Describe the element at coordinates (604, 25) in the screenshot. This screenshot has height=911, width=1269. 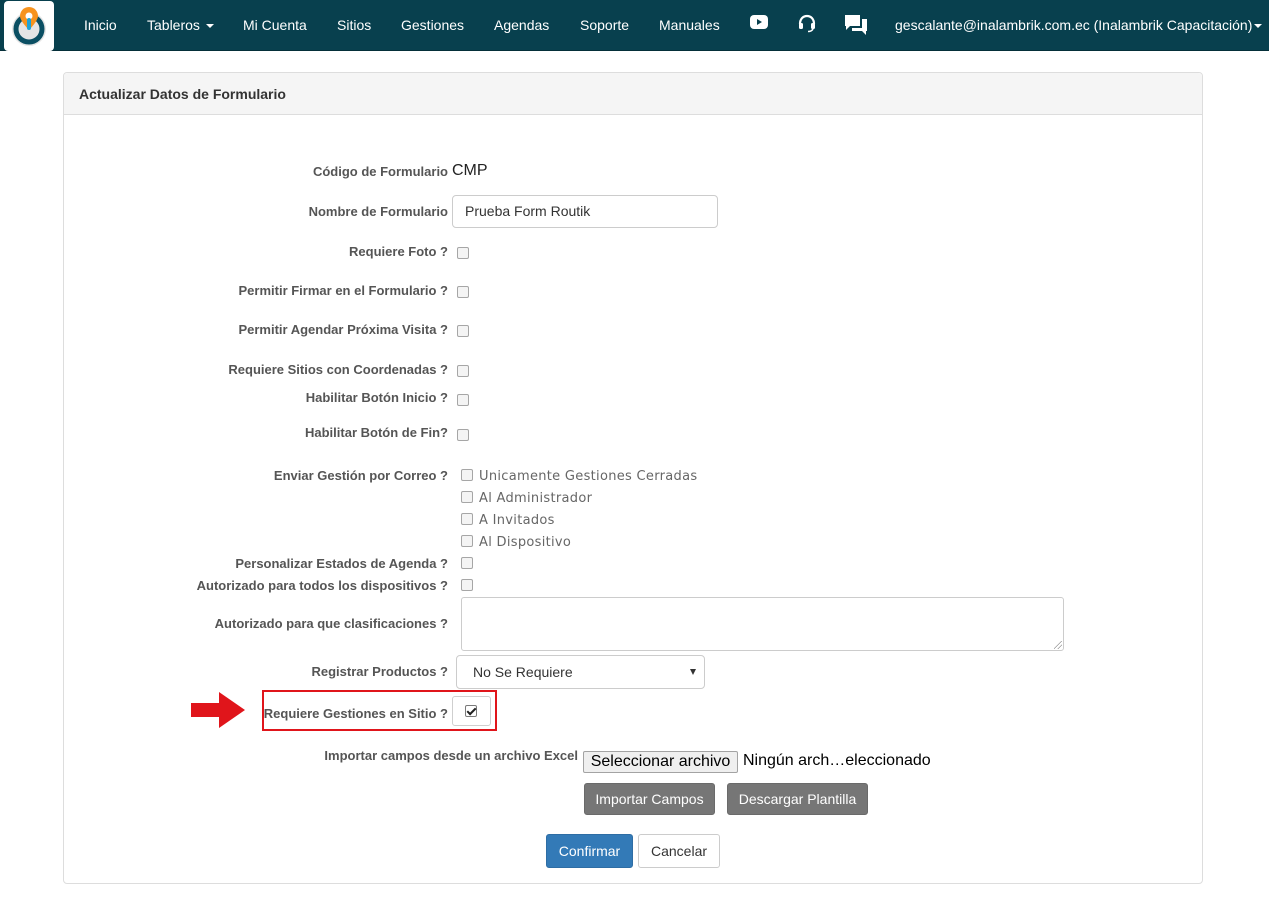
I see `nav-soporte: Soporte` at that location.